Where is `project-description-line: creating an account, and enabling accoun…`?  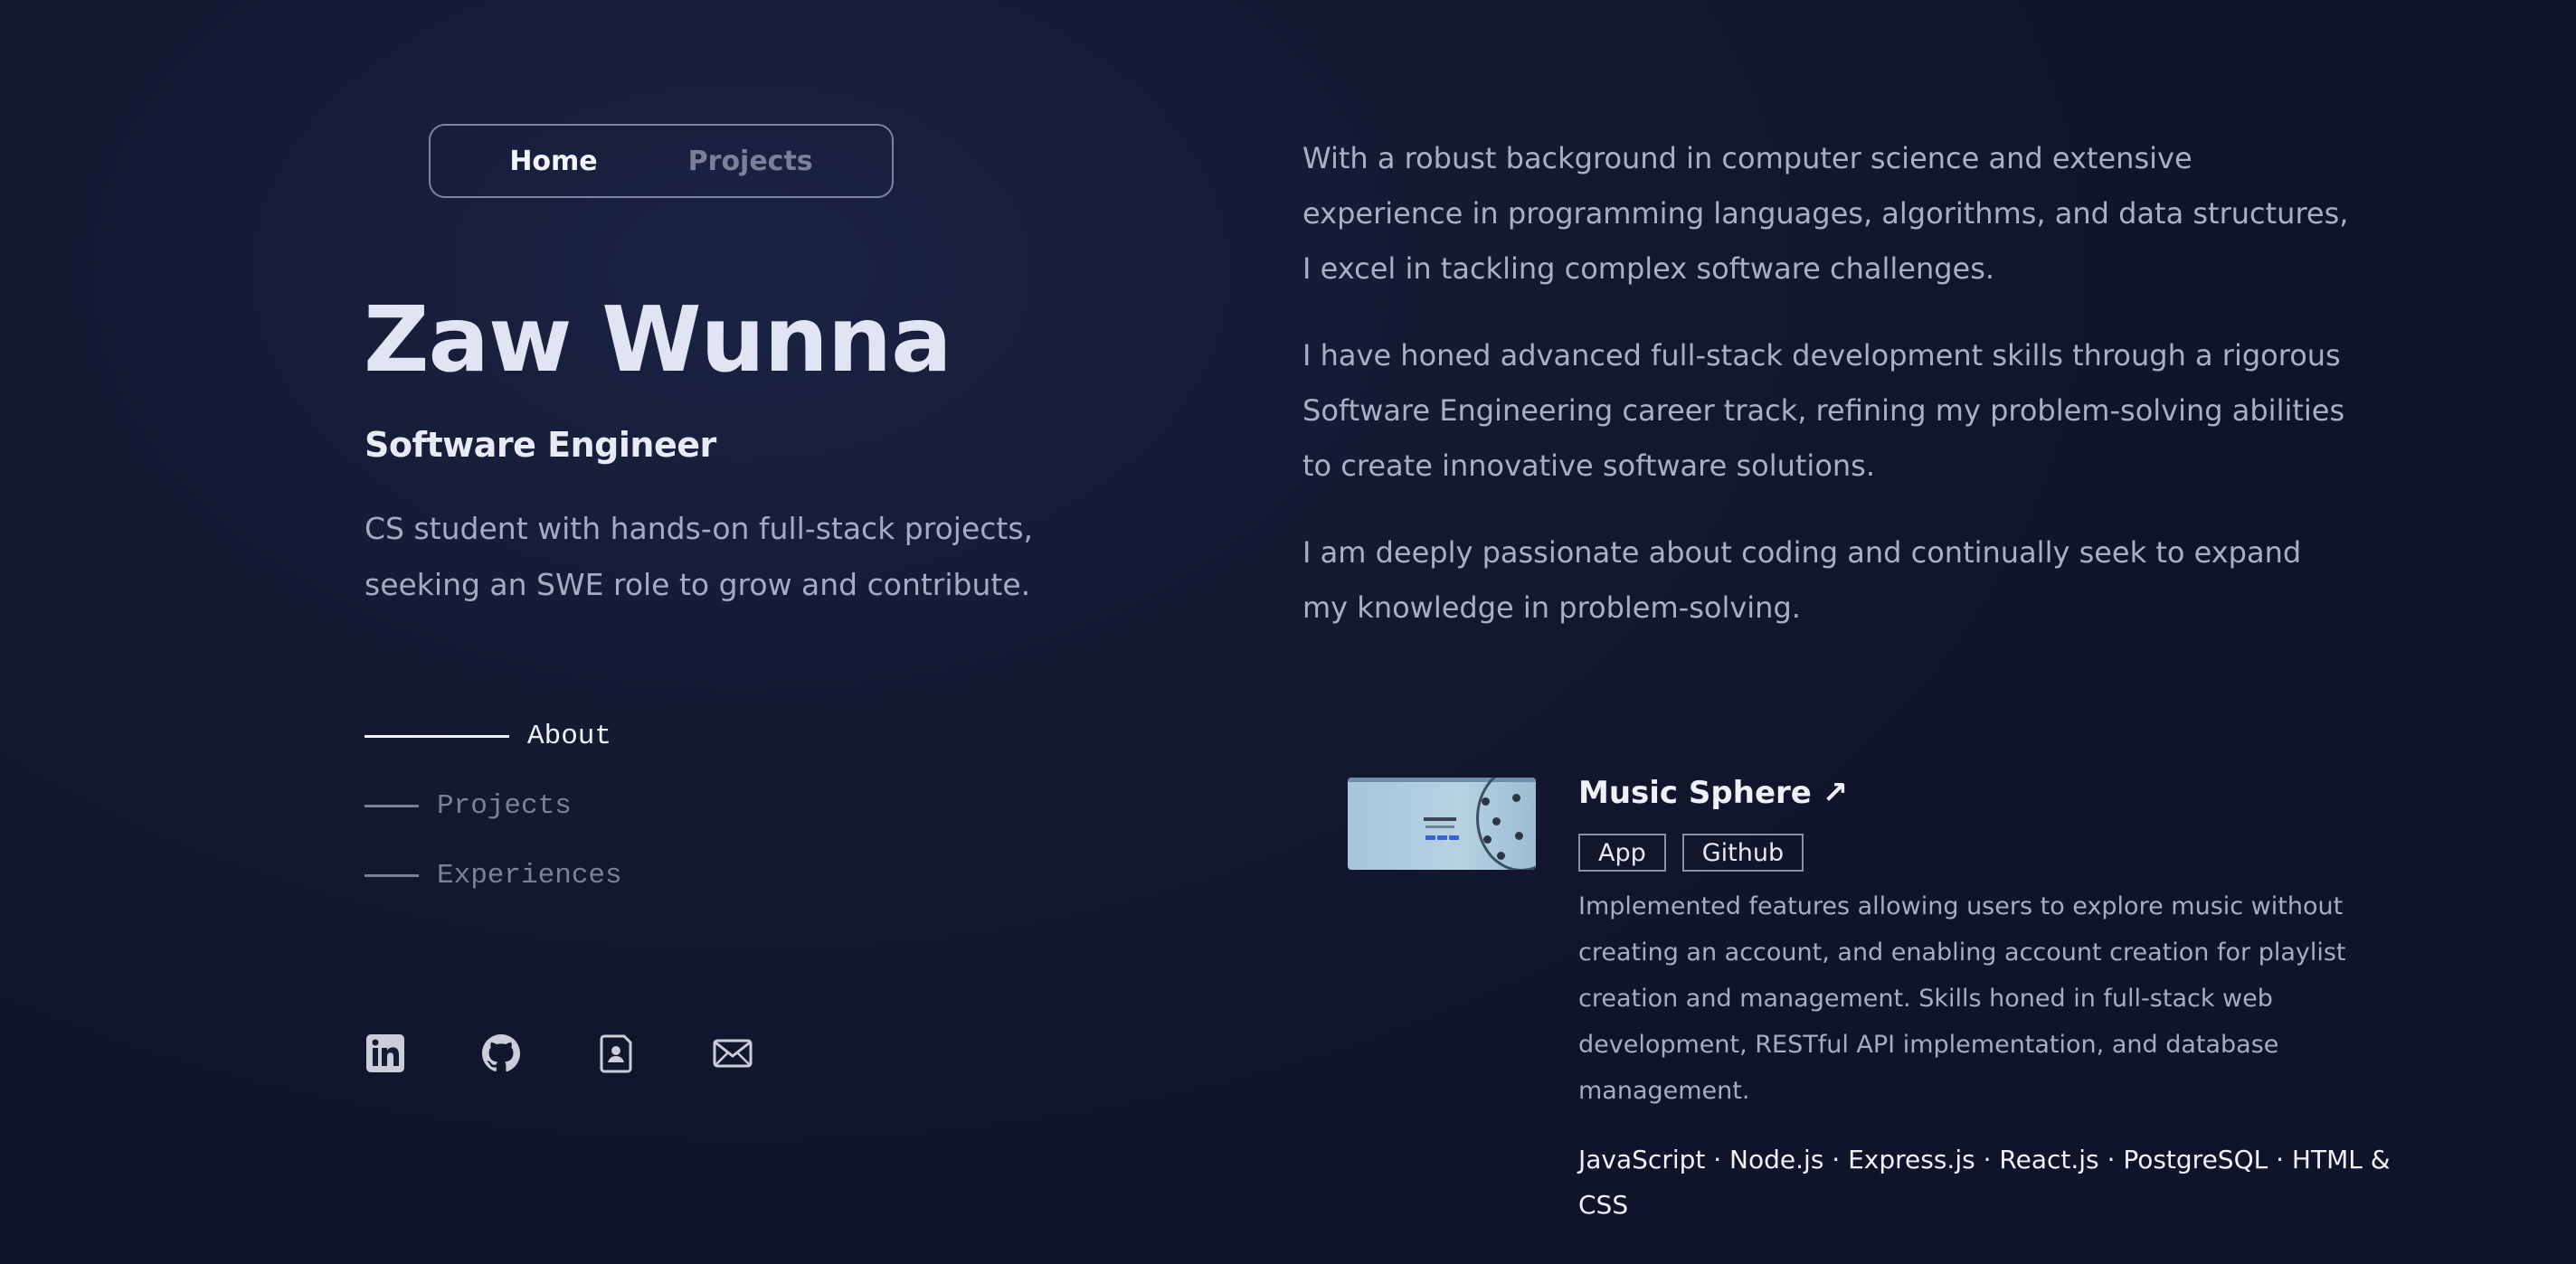 project-description-line: creating an account, and enabling accoun… is located at coordinates (1962, 953).